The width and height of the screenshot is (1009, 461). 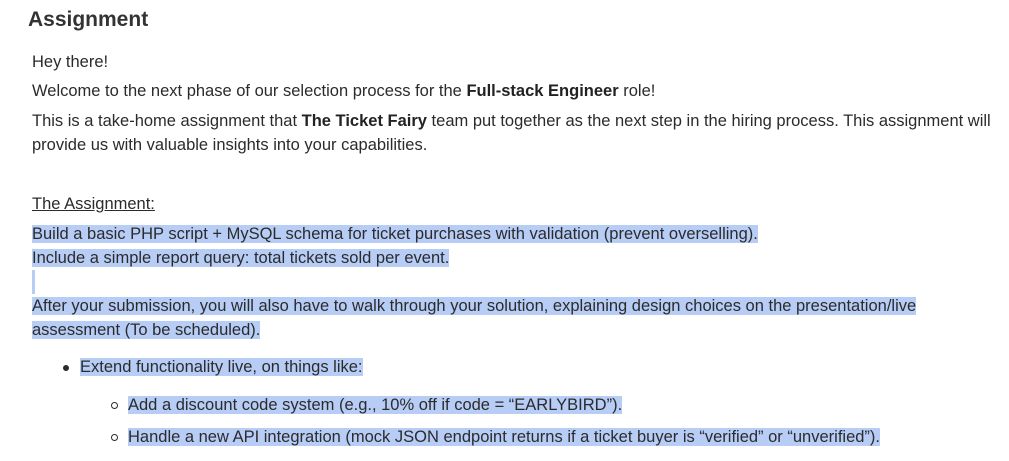 What do you see at coordinates (93, 204) in the screenshot?
I see `assignment-heading: The Assignment:` at bounding box center [93, 204].